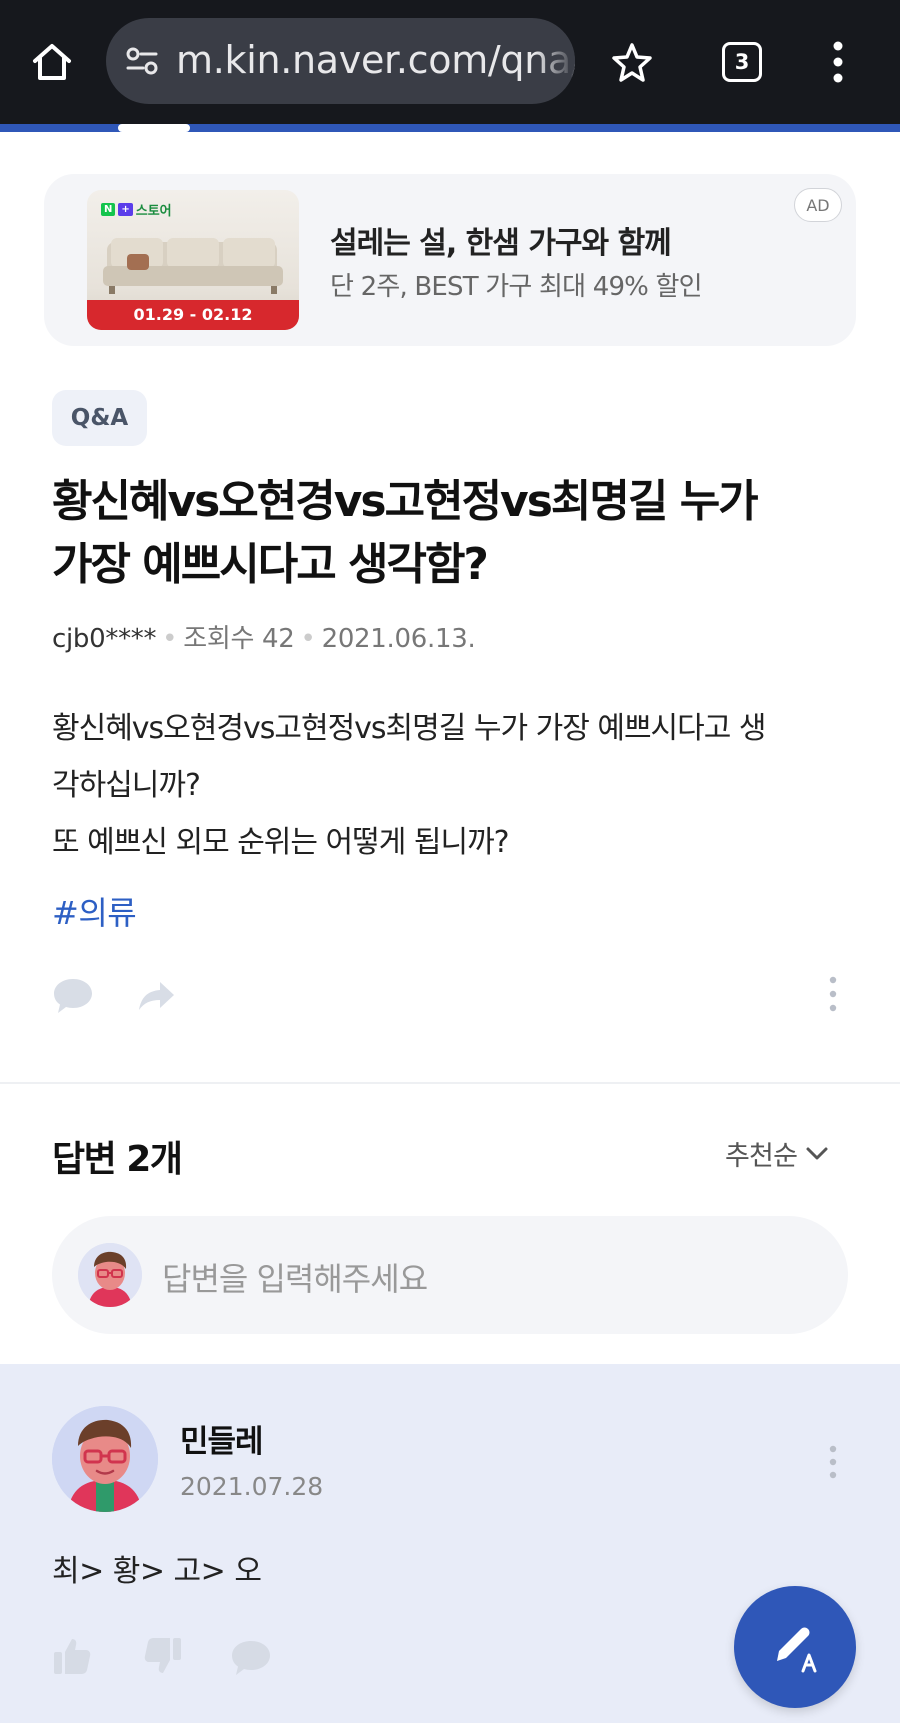  Describe the element at coordinates (405, 501) in the screenshot. I see `question-title-line1: 황신혜vs오현경vs고현정vs최명길 누가` at that location.